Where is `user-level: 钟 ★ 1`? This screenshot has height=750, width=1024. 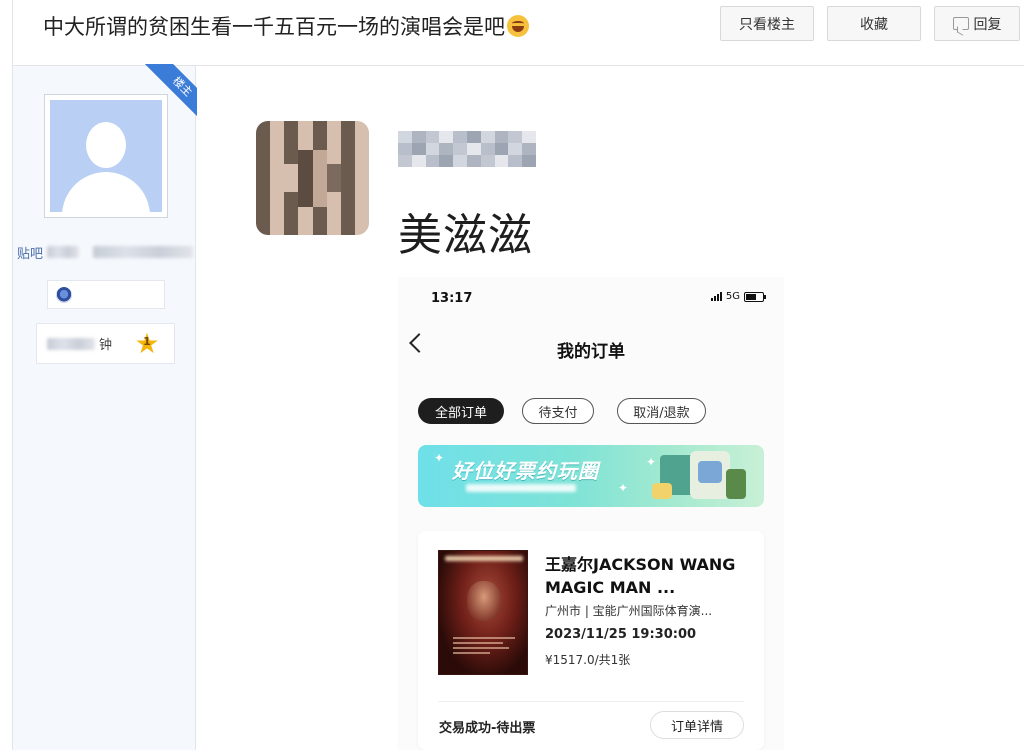 user-level: 钟 ★ 1 is located at coordinates (105, 343).